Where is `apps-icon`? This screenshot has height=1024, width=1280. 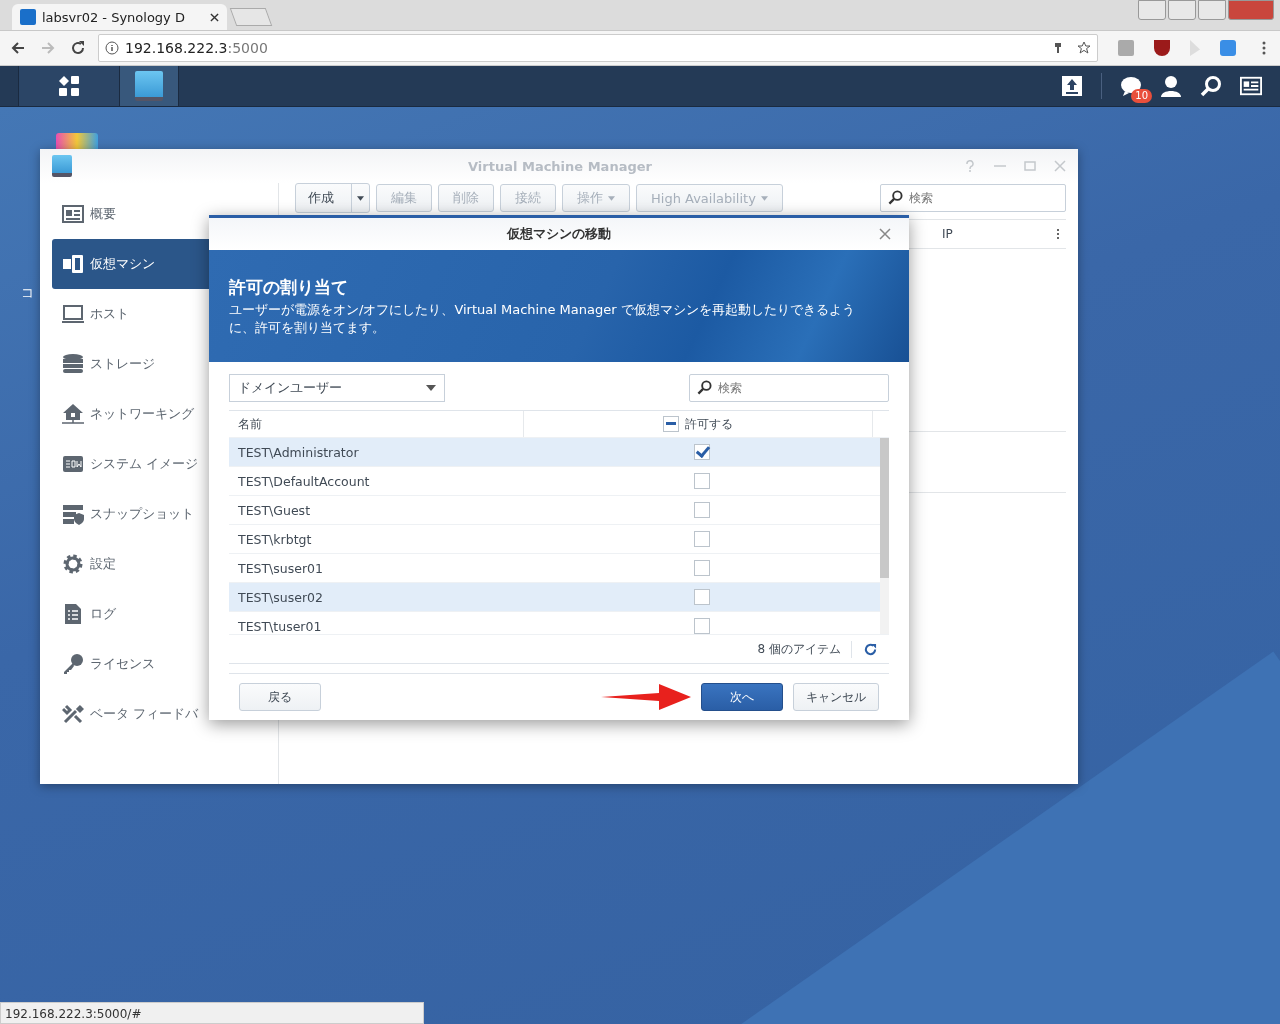
apps-icon is located at coordinates (69, 86).